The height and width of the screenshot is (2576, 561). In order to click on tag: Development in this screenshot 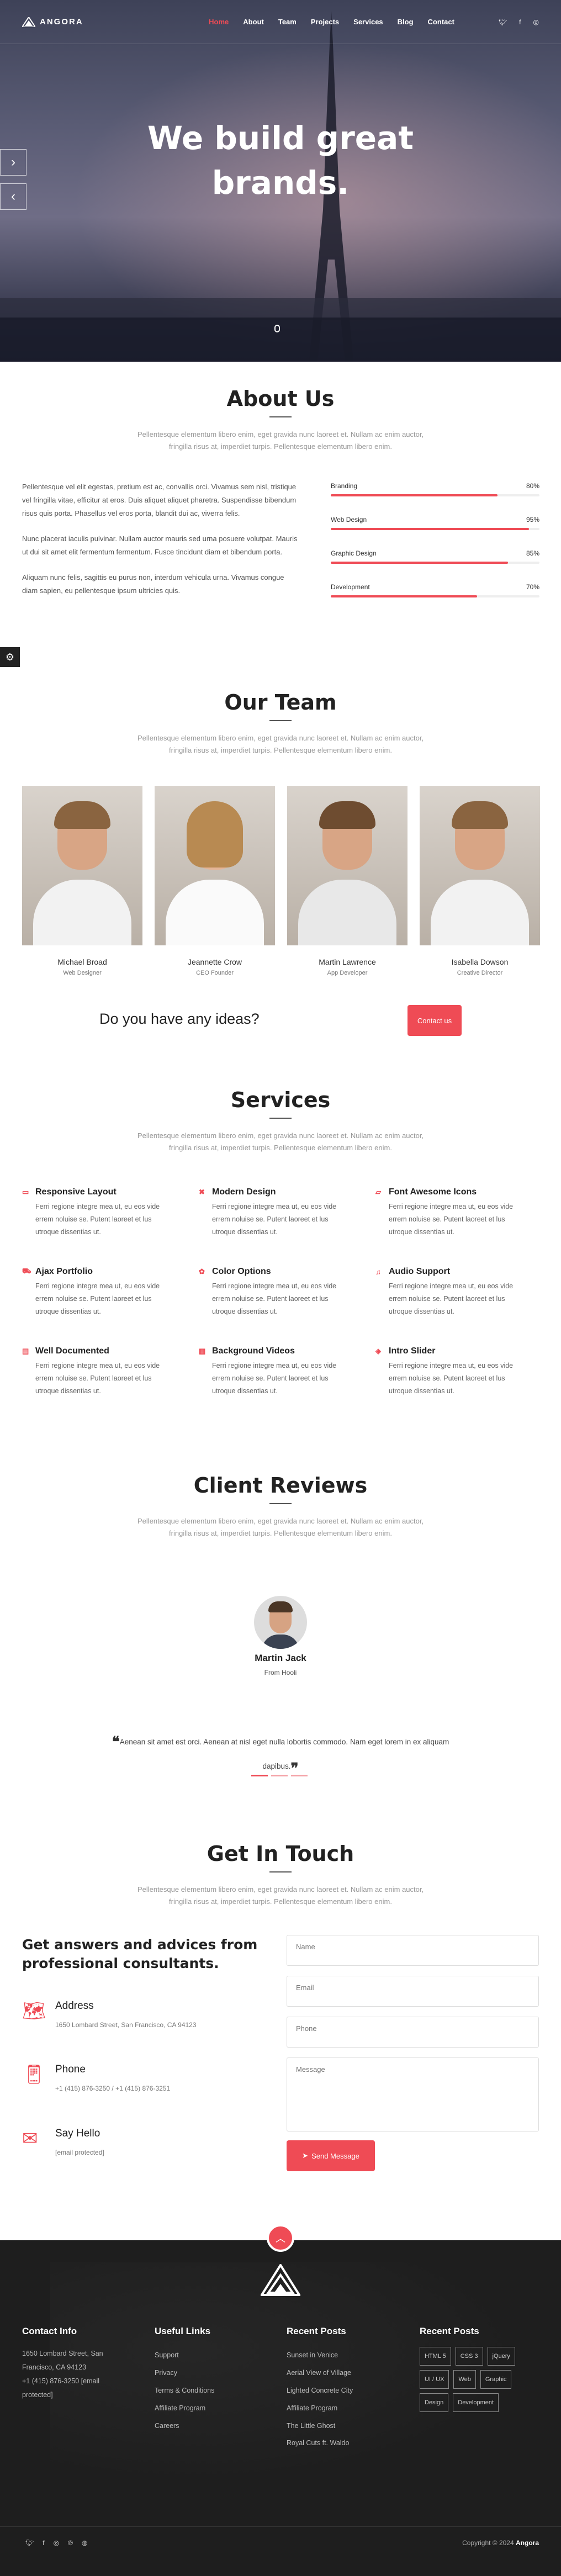, I will do `click(476, 2403)`.